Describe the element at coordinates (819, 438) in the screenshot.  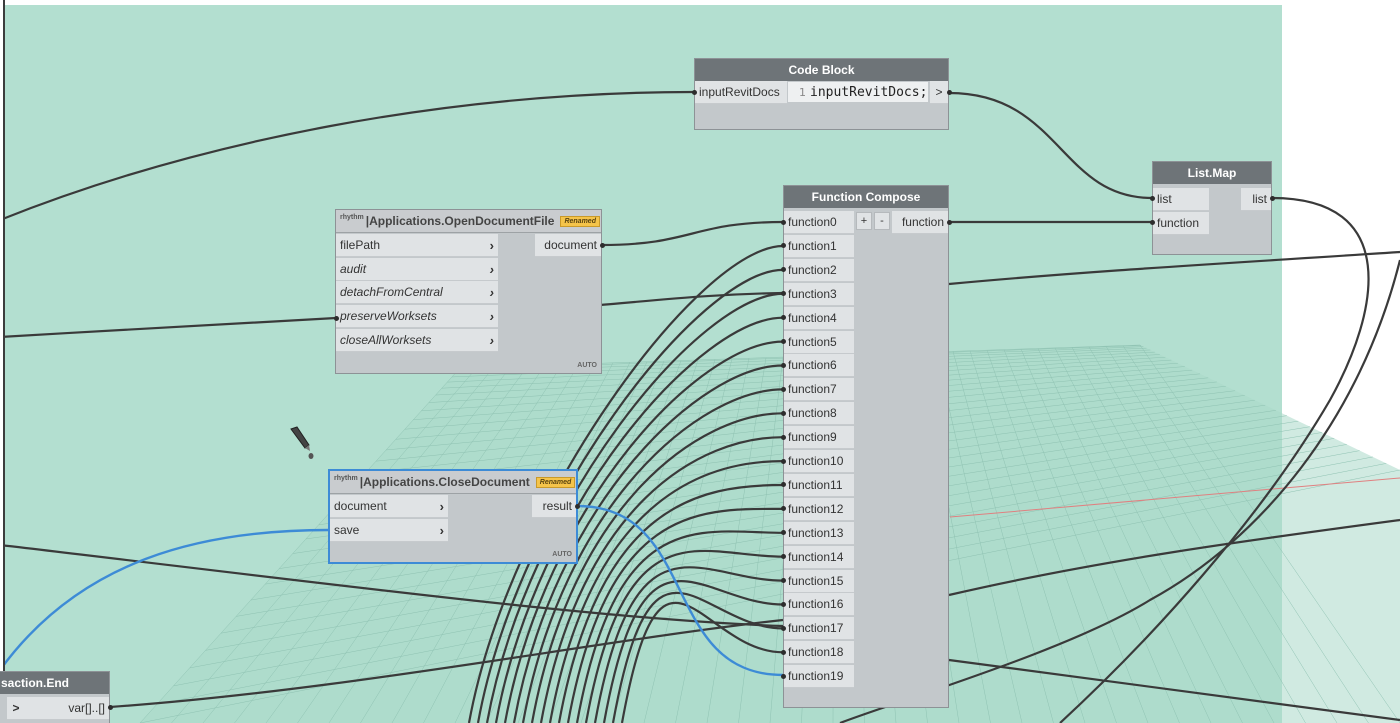
I see `input-port-function9: function9` at that location.